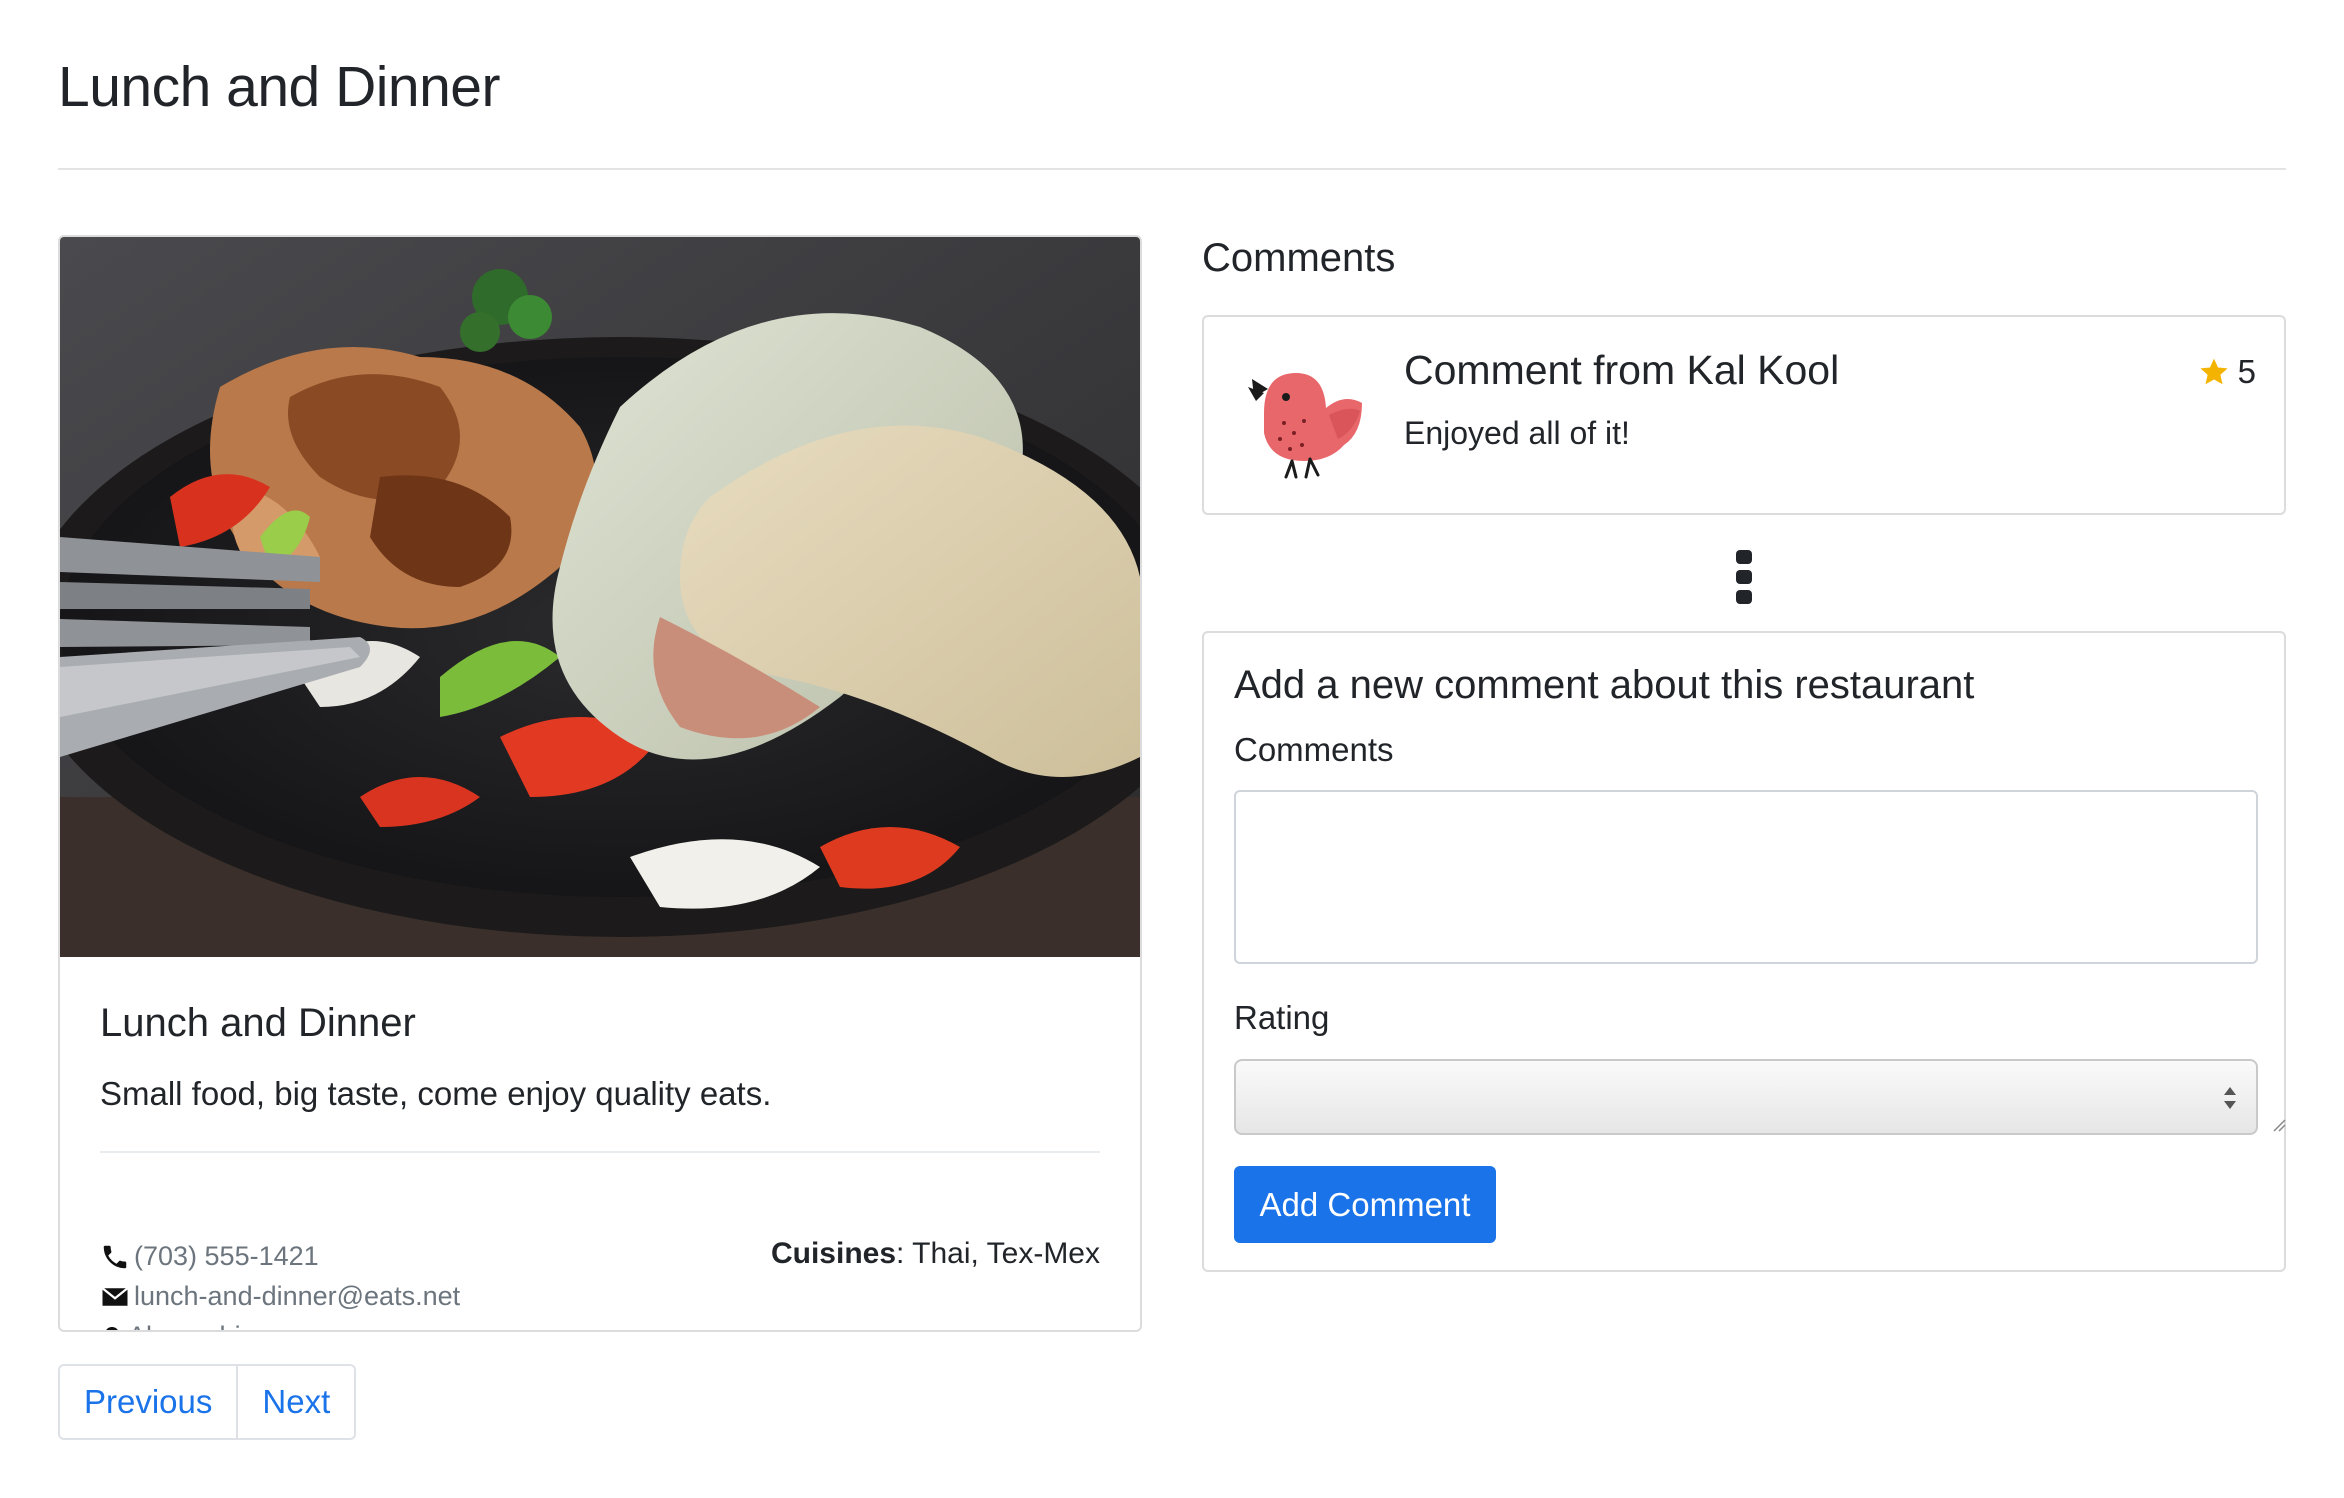  I want to click on comment-rating: 5, so click(2227, 372).